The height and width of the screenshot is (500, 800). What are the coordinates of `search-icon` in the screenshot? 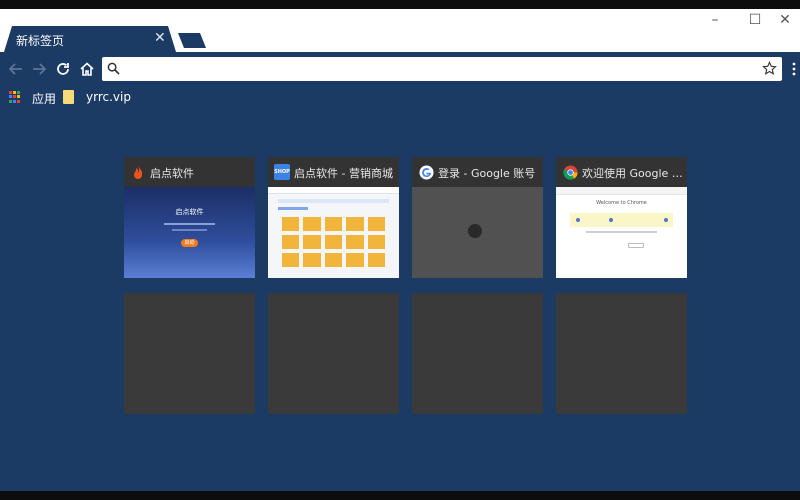 It's located at (113, 68).